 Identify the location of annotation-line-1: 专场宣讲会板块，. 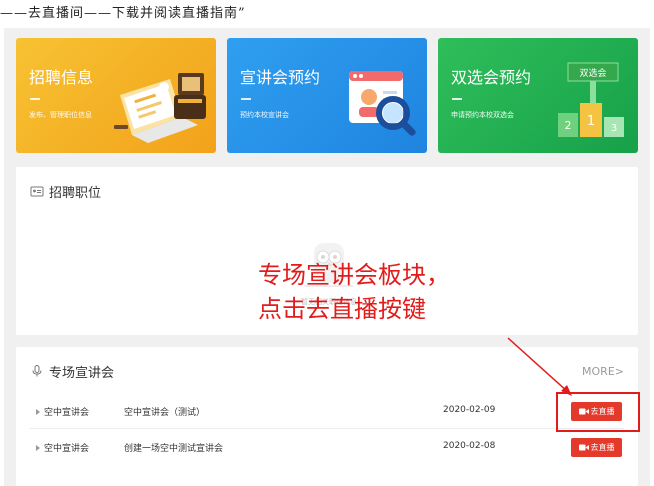
(354, 275).